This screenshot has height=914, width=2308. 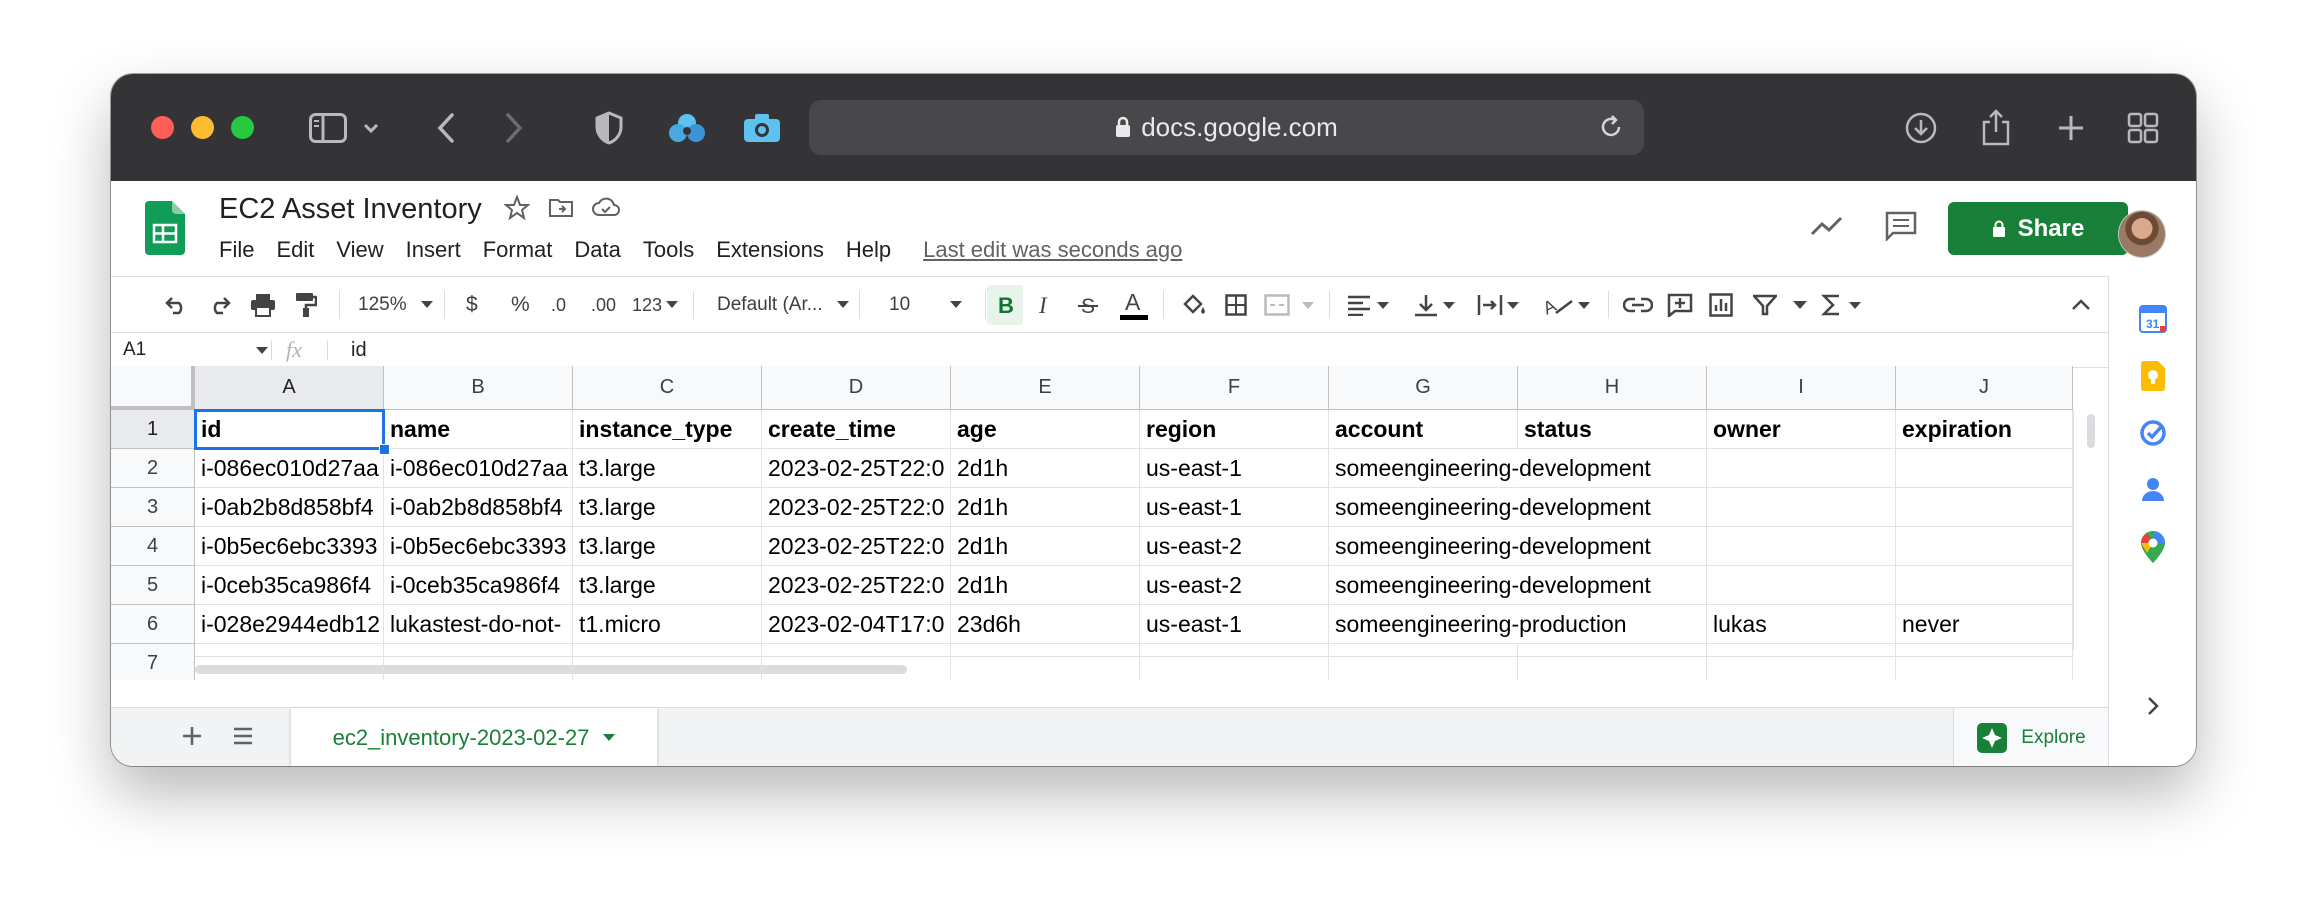 I want to click on redo-icon, so click(x=220, y=305).